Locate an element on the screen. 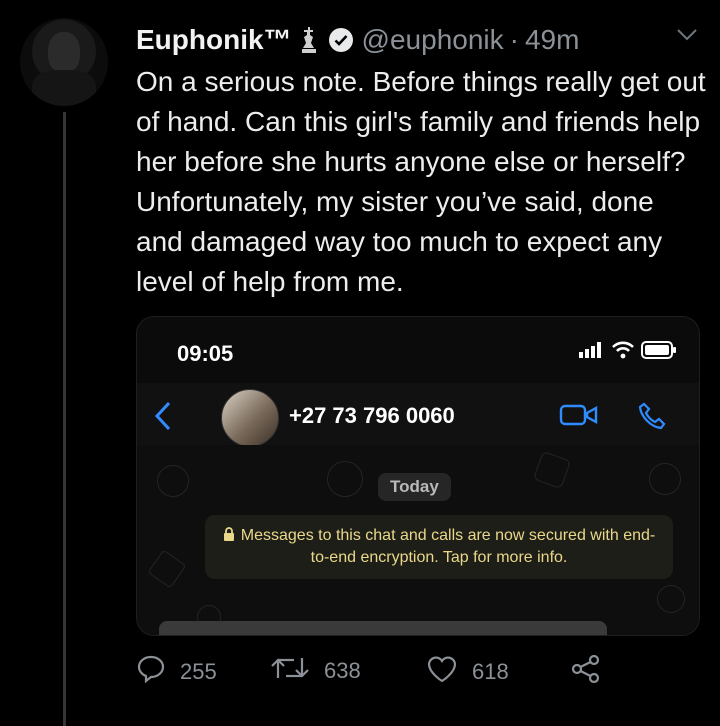 The width and height of the screenshot is (720, 726). message-input-bar is located at coordinates (383, 628).